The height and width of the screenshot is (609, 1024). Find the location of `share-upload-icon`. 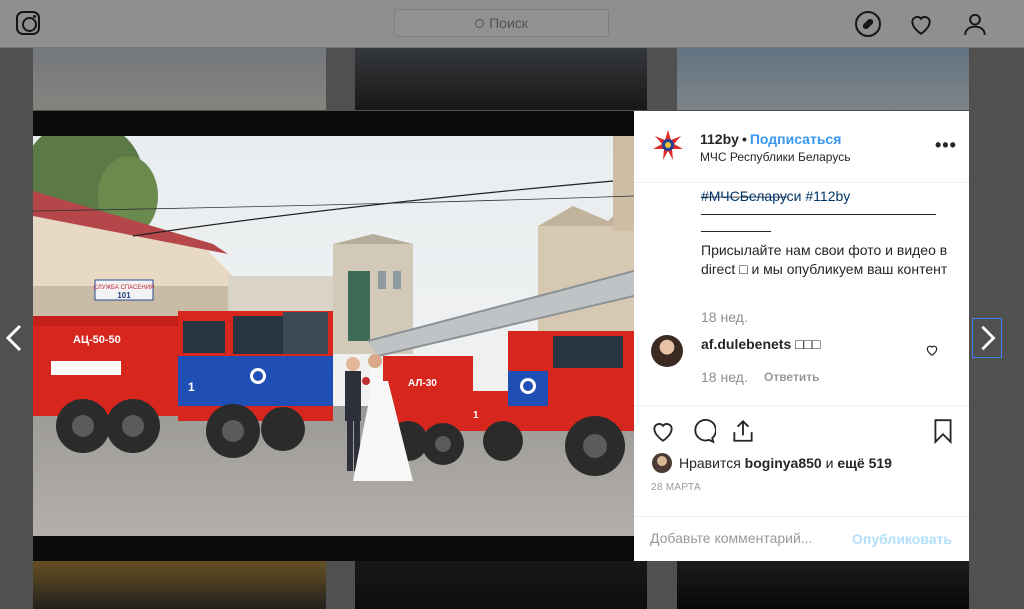

share-upload-icon is located at coordinates (743, 431).